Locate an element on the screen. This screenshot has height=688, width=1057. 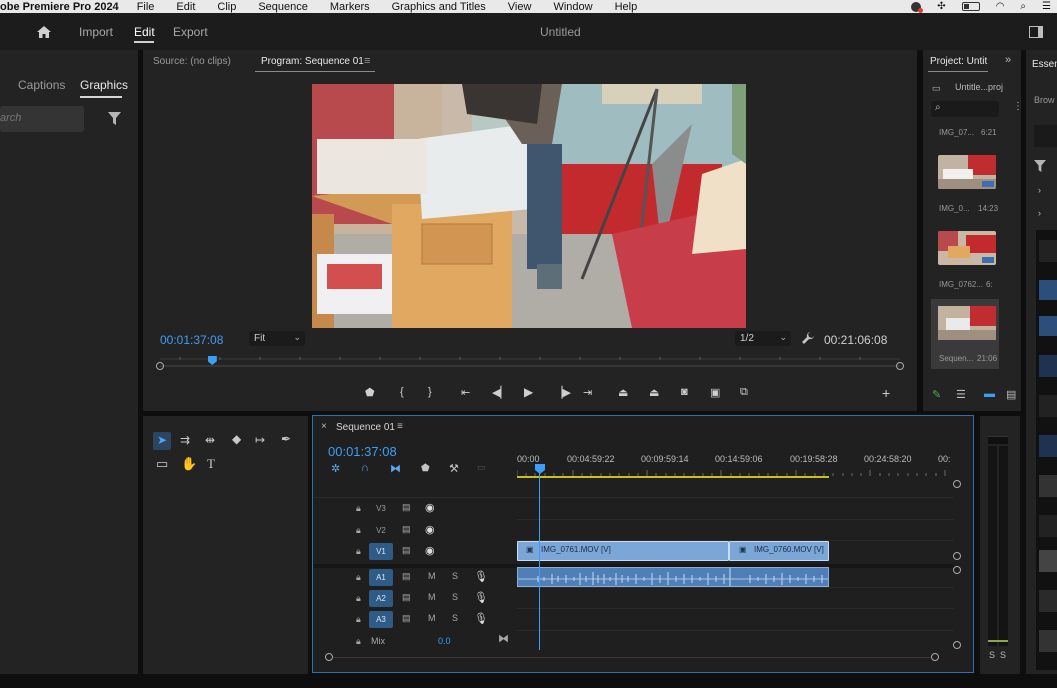
lift-icon: ⏏ is located at coordinates (623, 392).